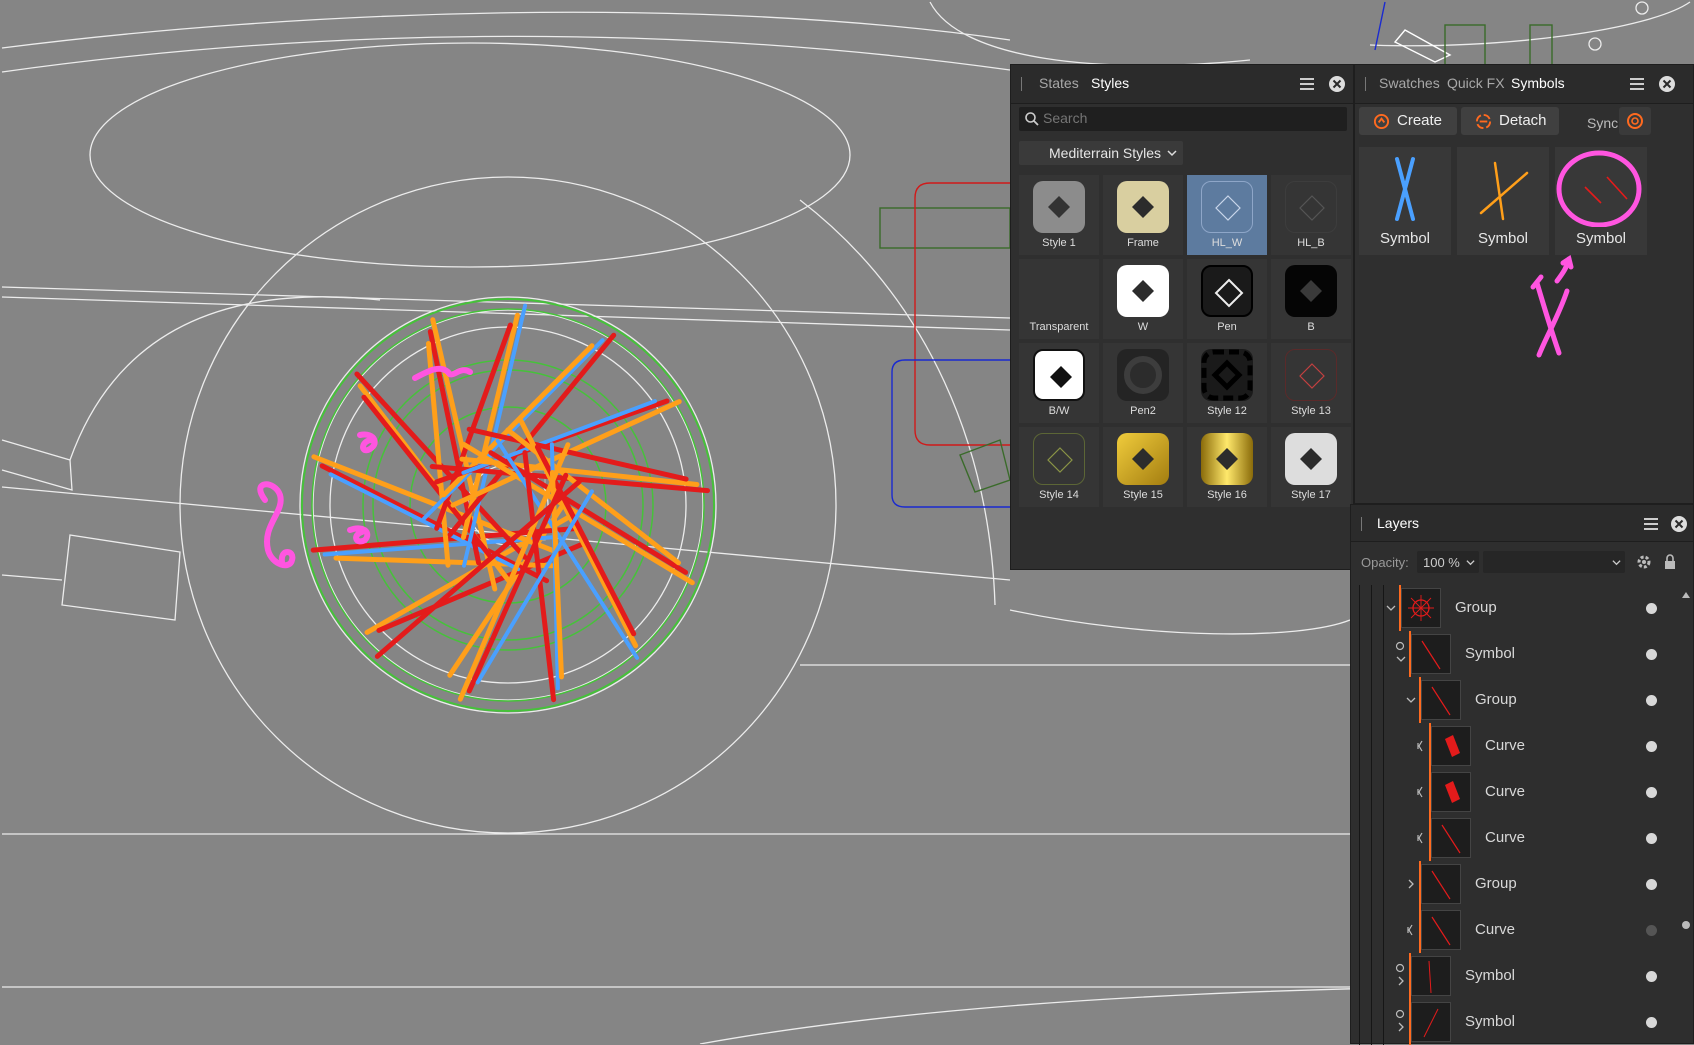 The image size is (1694, 1045). What do you see at coordinates (1311, 495) in the screenshot?
I see `style-label: Style 17` at bounding box center [1311, 495].